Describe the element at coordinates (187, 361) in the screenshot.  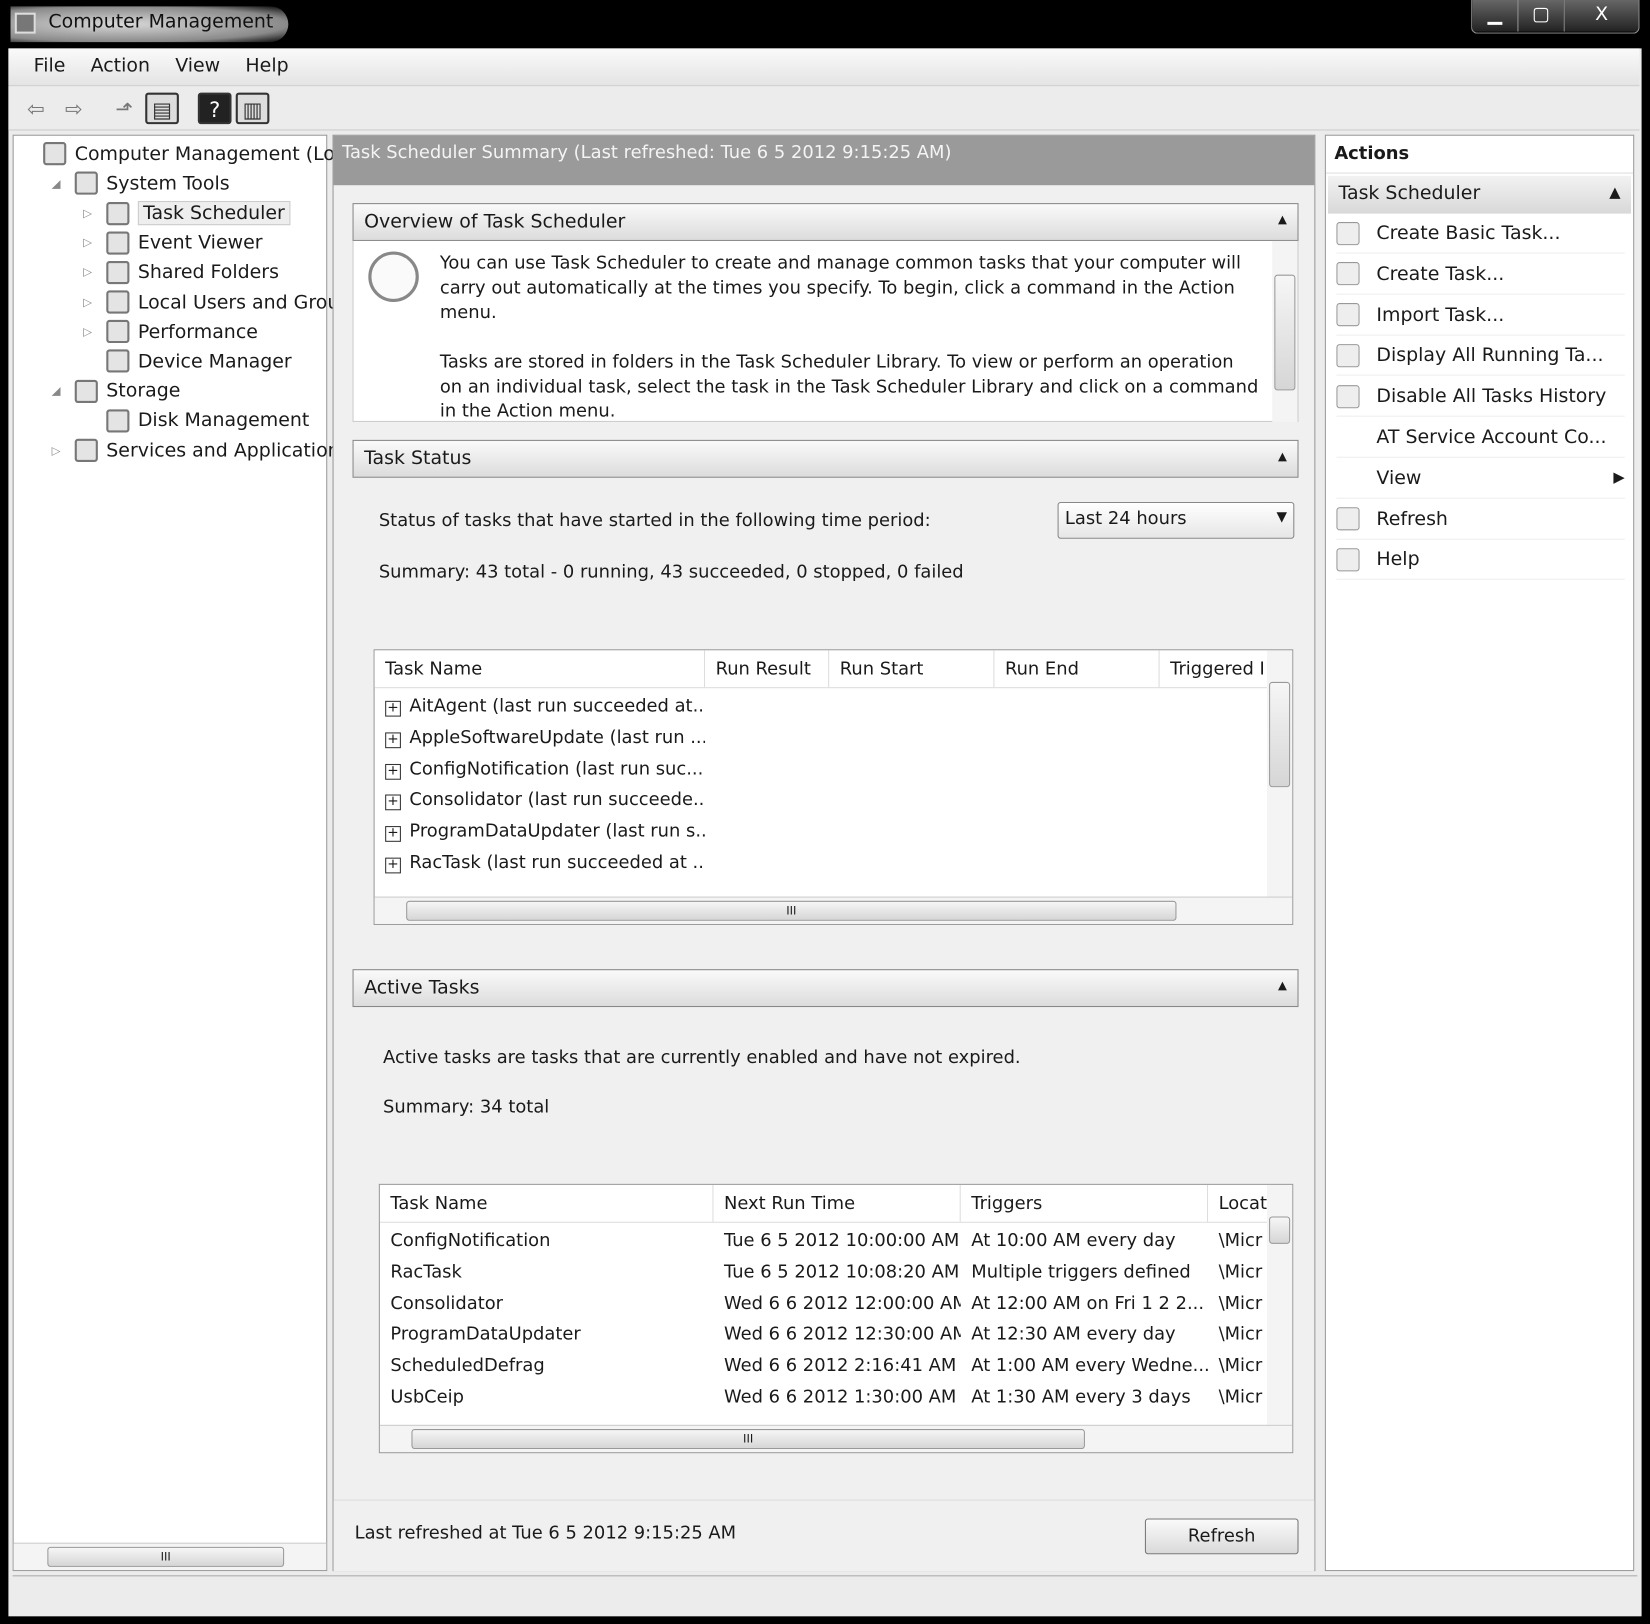
I see `tree-item: Device Manager` at that location.